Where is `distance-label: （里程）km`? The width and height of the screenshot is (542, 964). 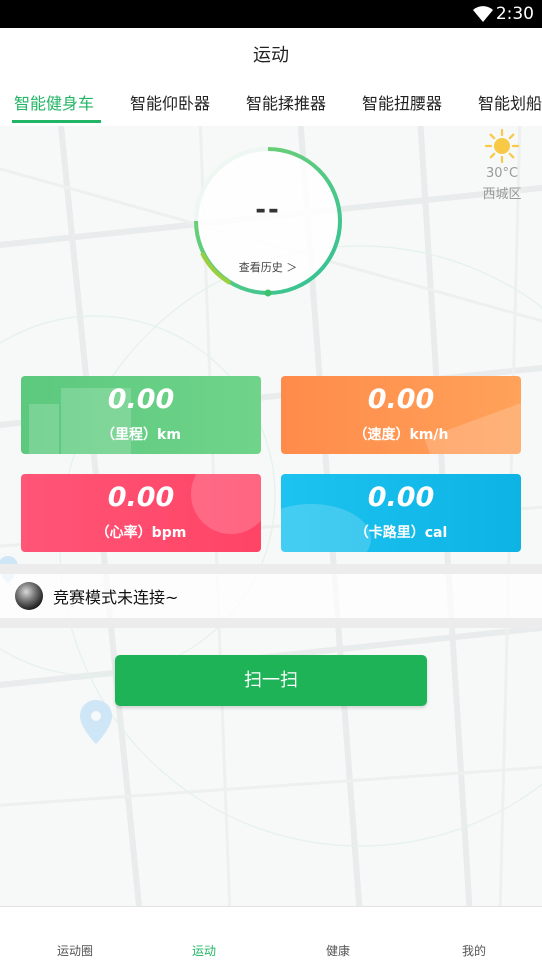
distance-label: （里程）km is located at coordinates (141, 435).